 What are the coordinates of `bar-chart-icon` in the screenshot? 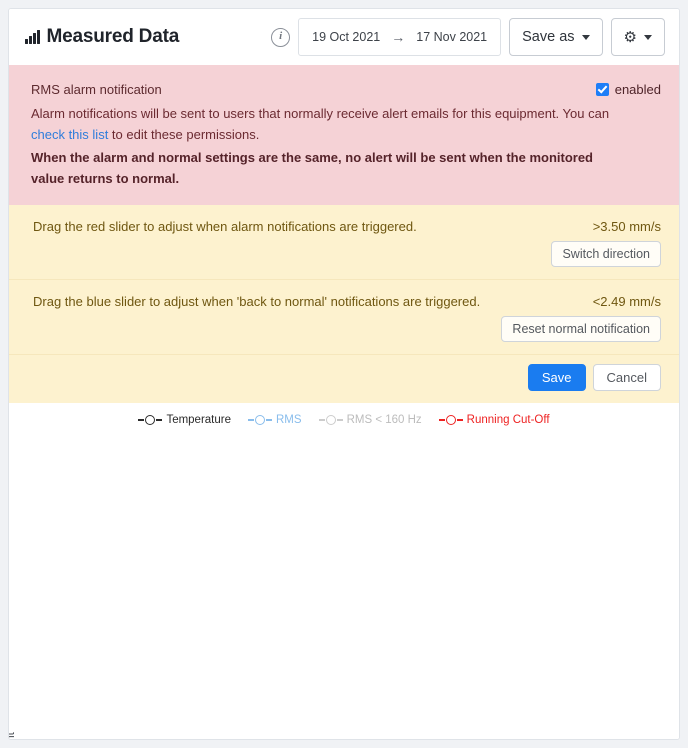 It's located at (32, 37).